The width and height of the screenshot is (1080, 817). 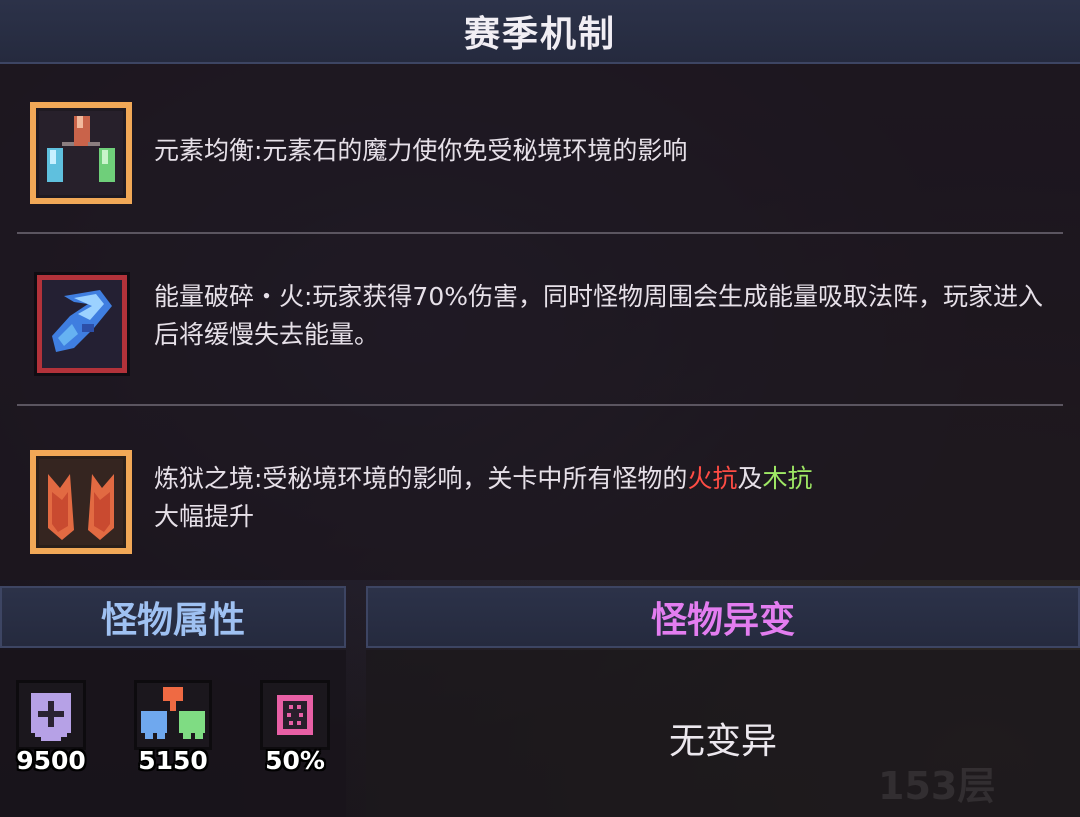 What do you see at coordinates (295, 715) in the screenshot?
I see `gear-burst-icon` at bounding box center [295, 715].